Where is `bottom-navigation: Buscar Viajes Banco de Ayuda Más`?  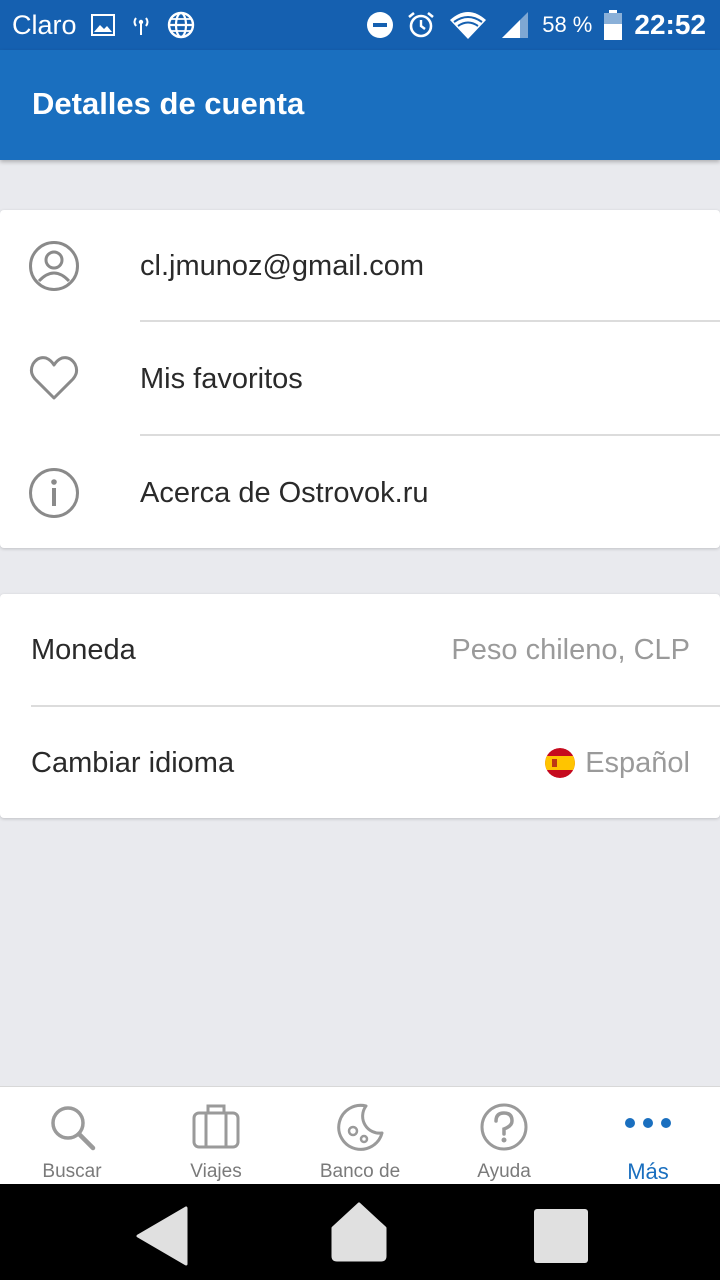 bottom-navigation: Buscar Viajes Banco de Ayuda Más is located at coordinates (360, 1135).